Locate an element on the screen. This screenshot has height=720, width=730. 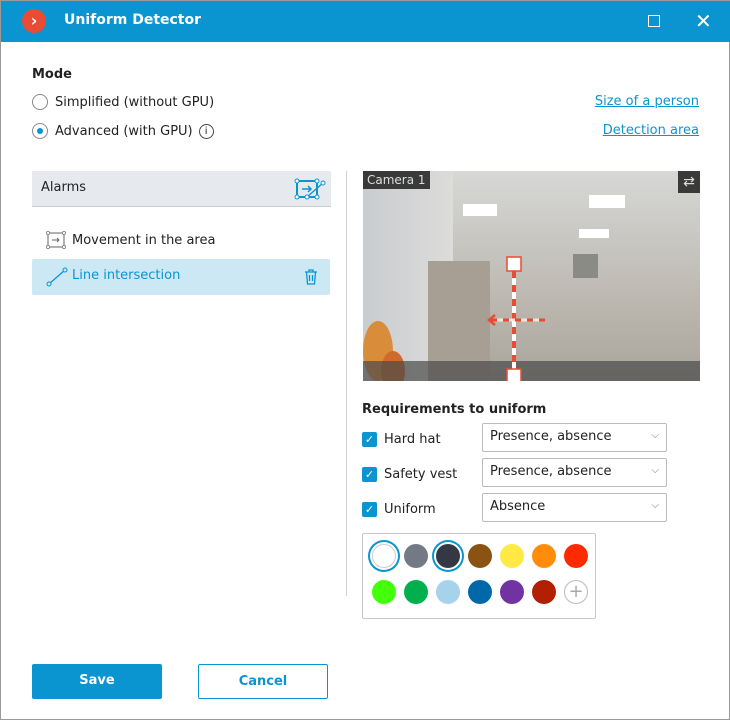
list-item-selected: Line intersection is located at coordinates (181, 277).